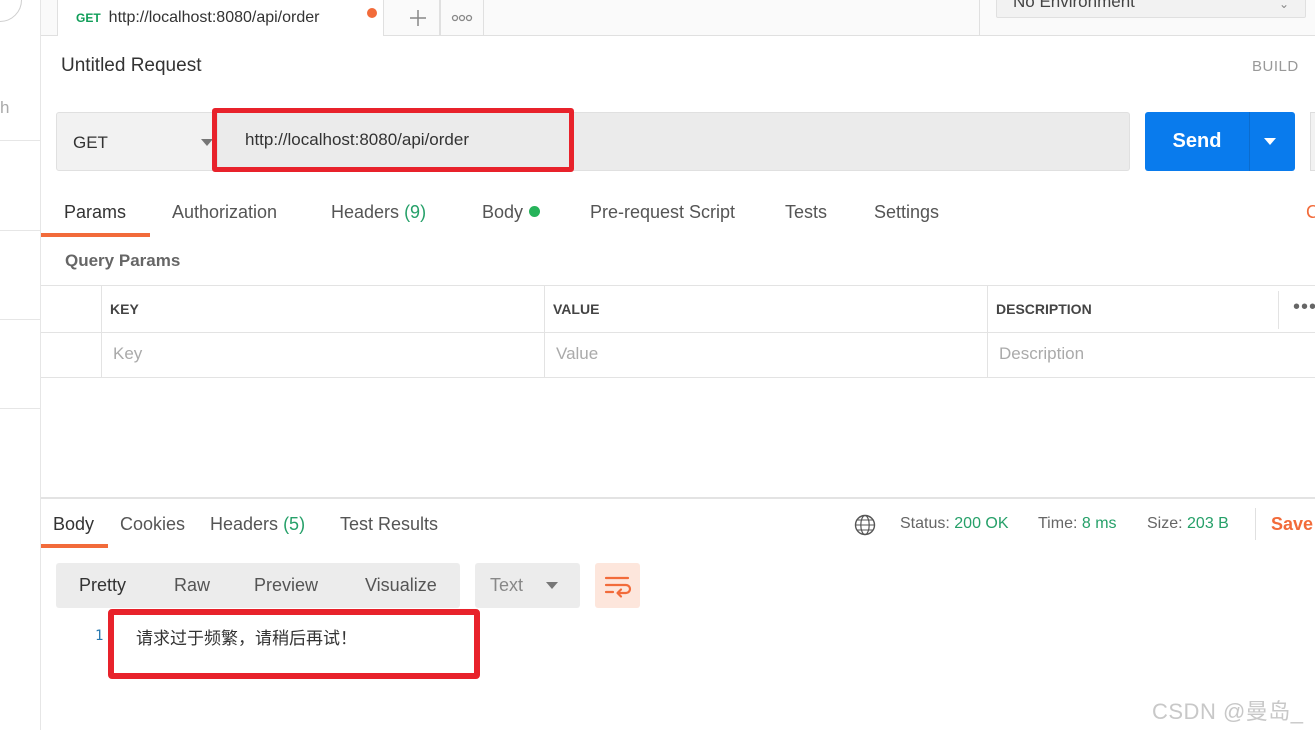  I want to click on size-readout: Size: 203 B, so click(1188, 524).